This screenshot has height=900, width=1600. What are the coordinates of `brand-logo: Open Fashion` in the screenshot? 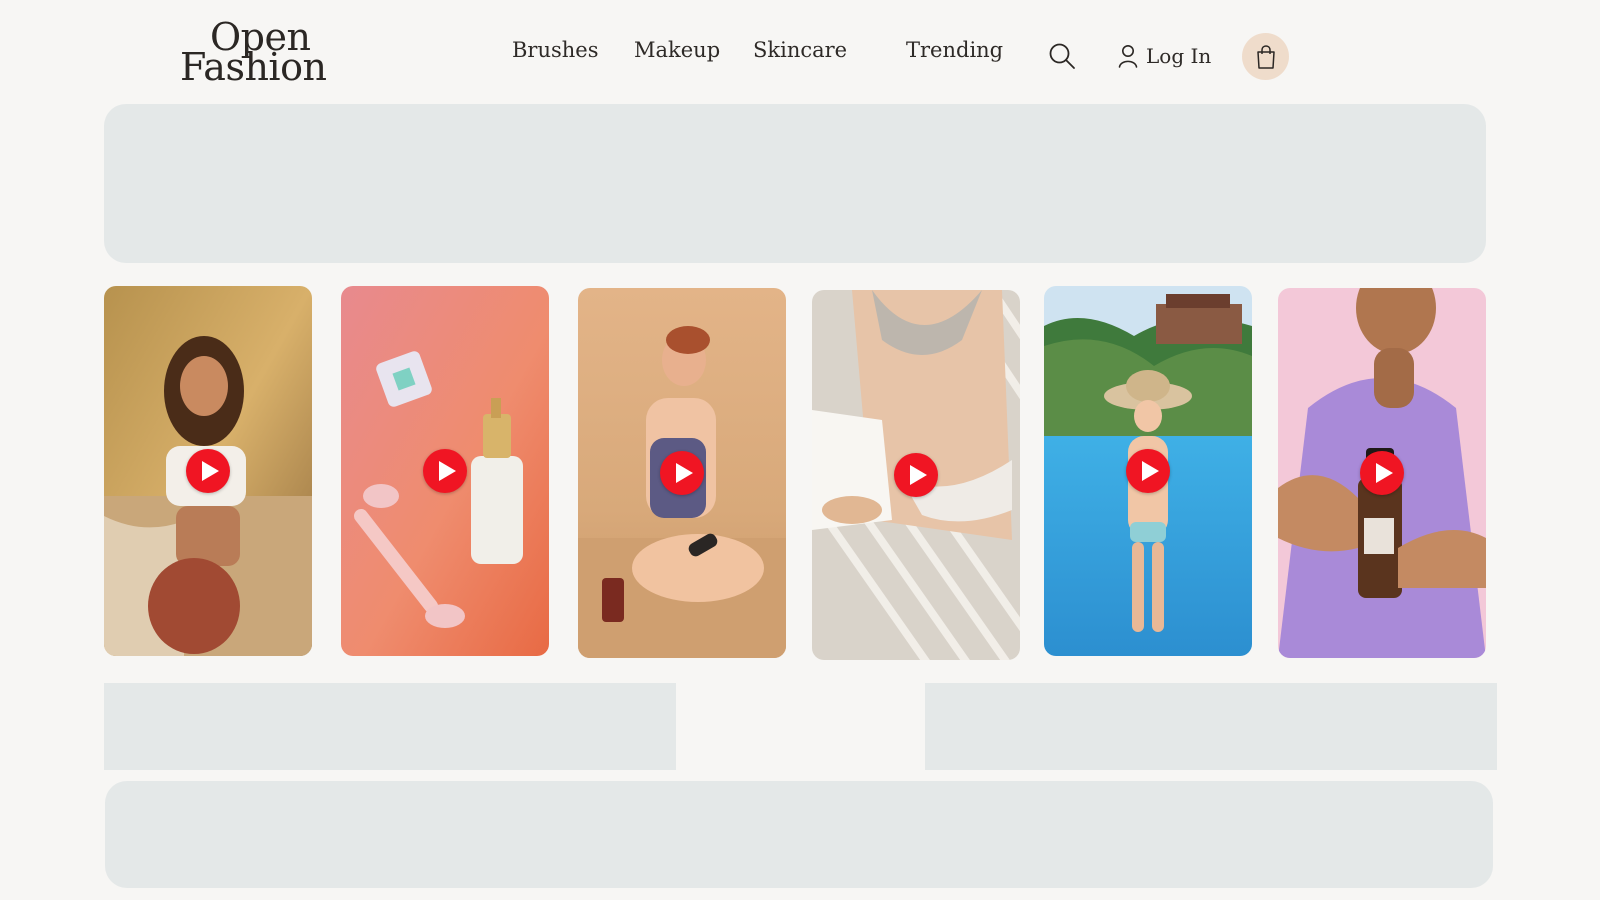 It's located at (261, 54).